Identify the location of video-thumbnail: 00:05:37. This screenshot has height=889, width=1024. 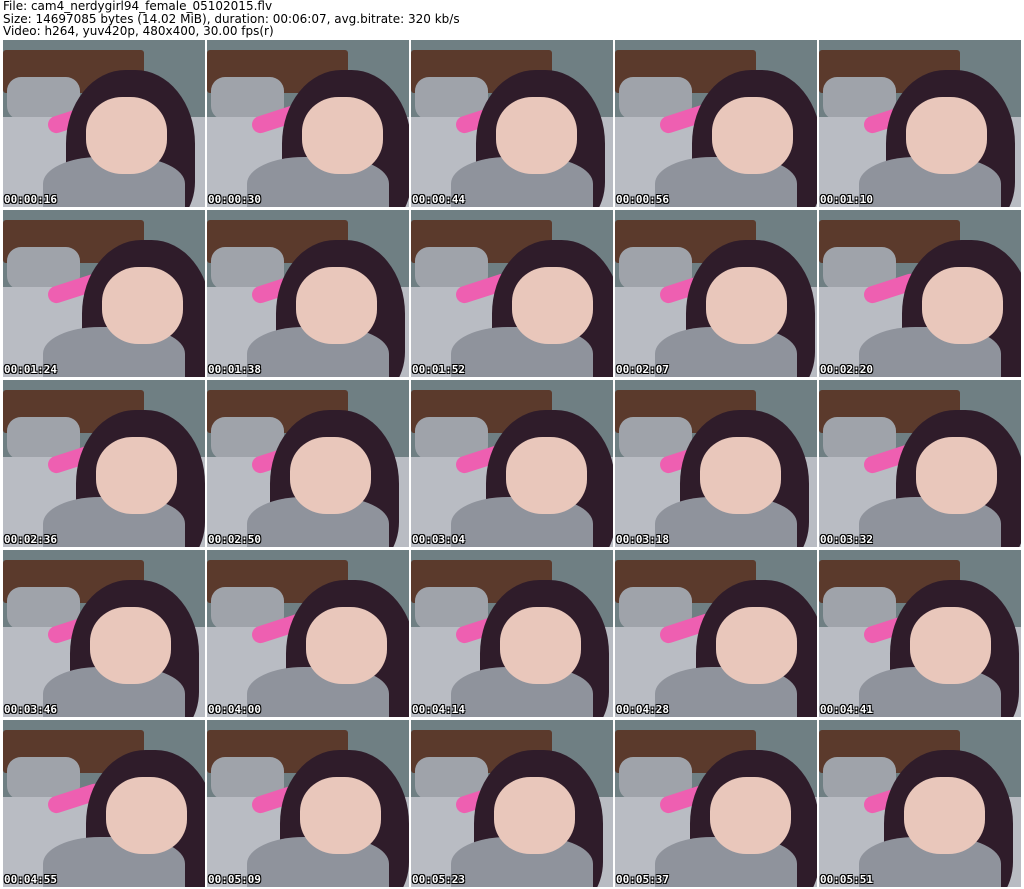
(716, 803).